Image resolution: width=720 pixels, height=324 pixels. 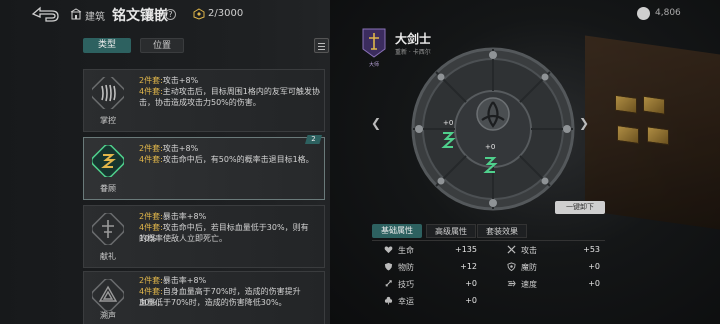 What do you see at coordinates (584, 123) in the screenshot?
I see `next-hero-icon: ❯` at bounding box center [584, 123].